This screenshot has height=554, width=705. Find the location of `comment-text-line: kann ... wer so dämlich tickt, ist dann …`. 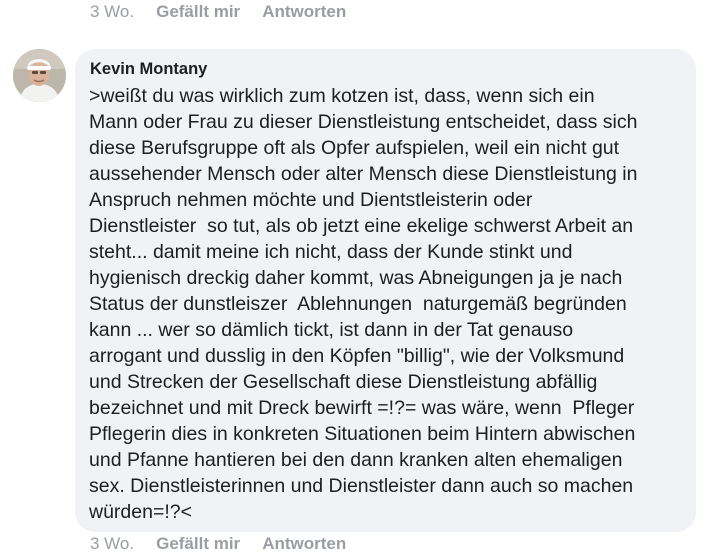

comment-text-line: kann ... wer so dämlich tickt, ist dann … is located at coordinates (331, 330).